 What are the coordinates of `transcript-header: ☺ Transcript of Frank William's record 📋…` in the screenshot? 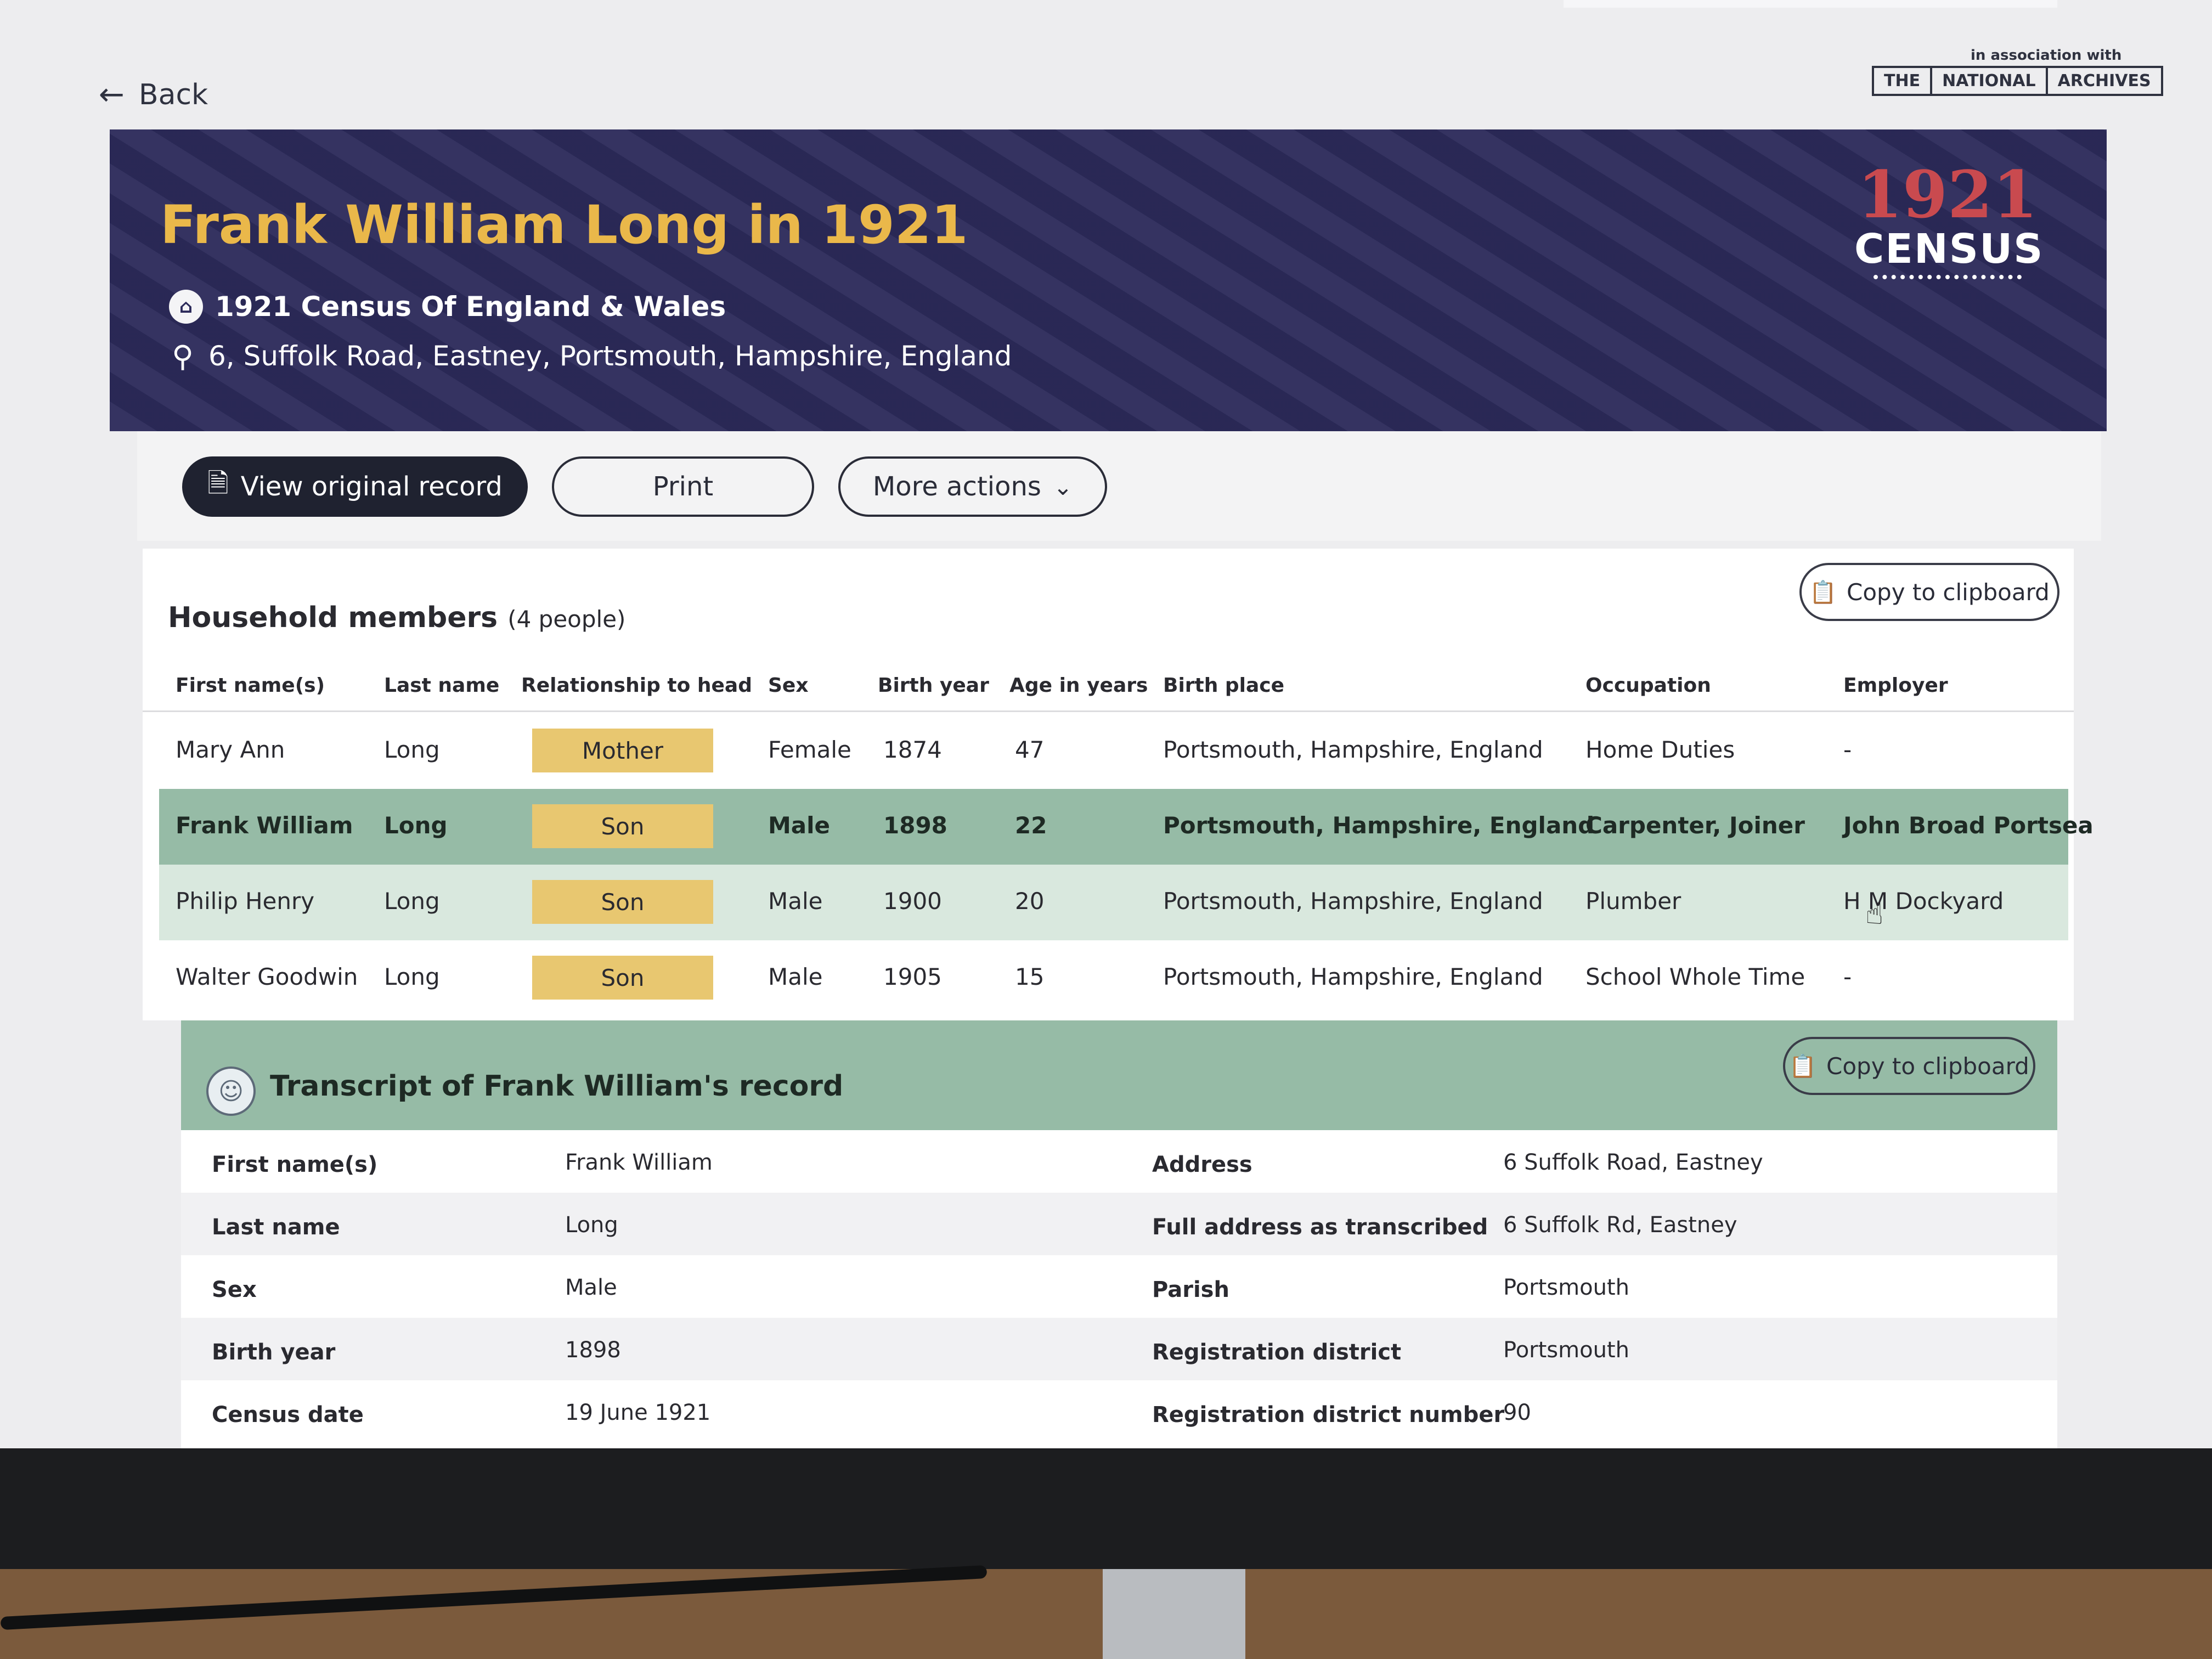 It's located at (1119, 1075).